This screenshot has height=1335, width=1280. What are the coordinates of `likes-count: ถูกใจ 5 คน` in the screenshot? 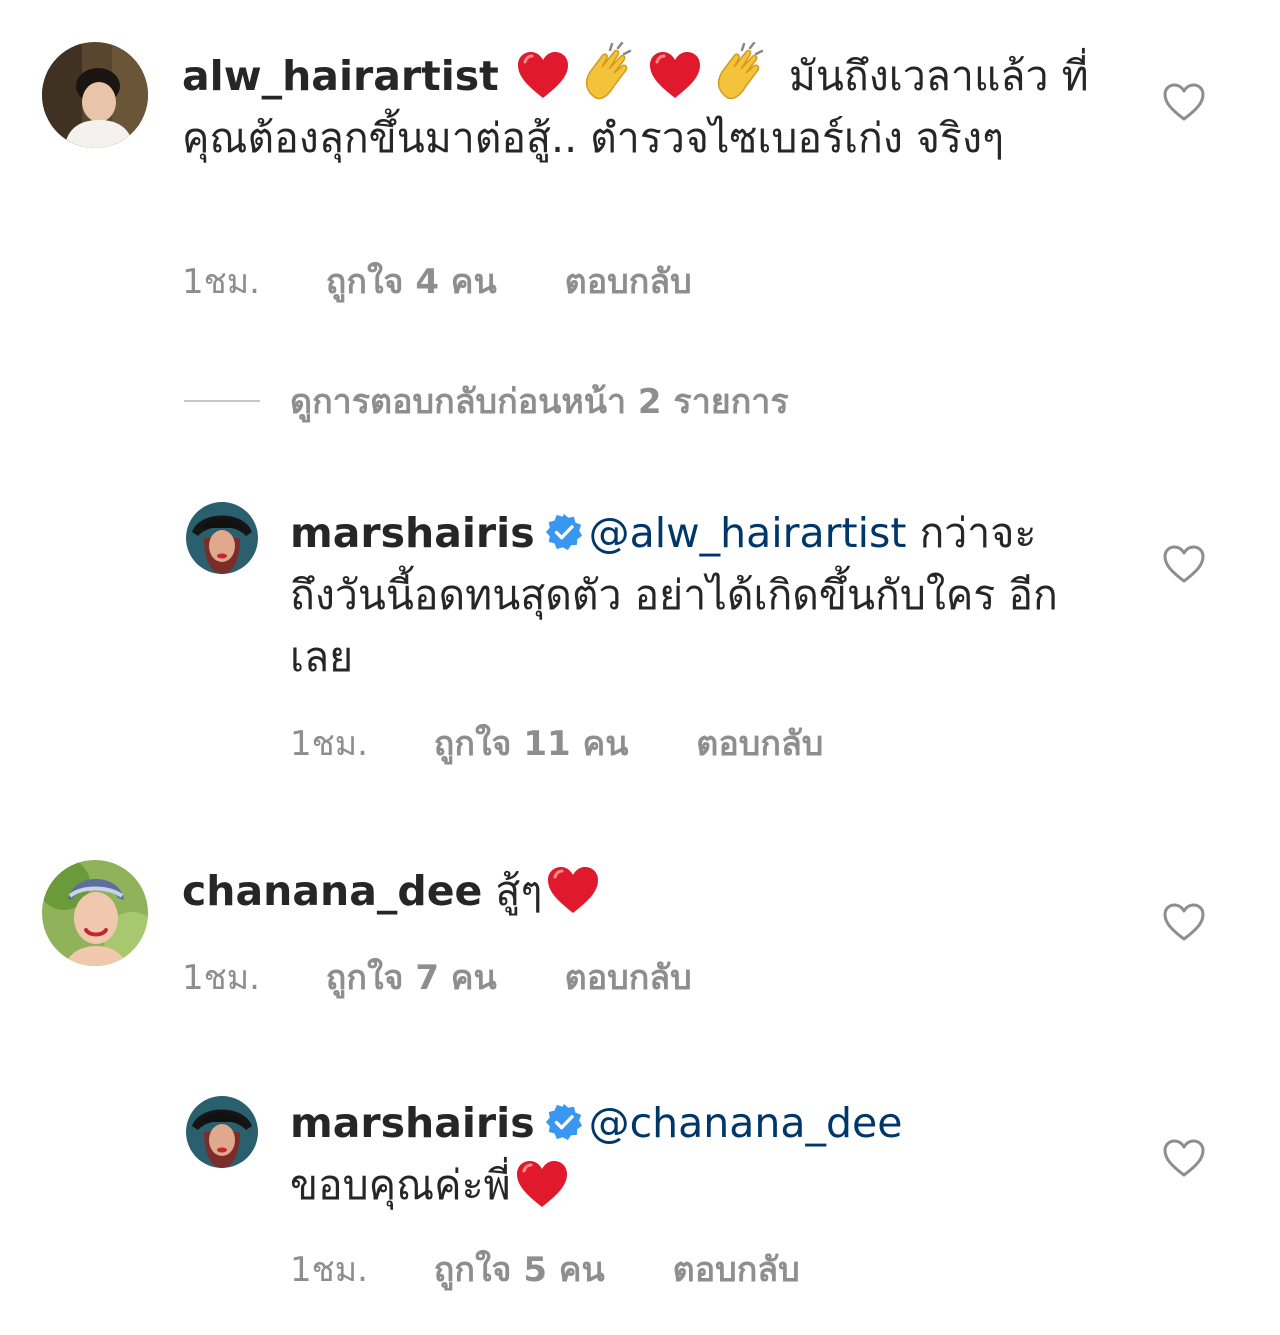 It's located at (519, 1269).